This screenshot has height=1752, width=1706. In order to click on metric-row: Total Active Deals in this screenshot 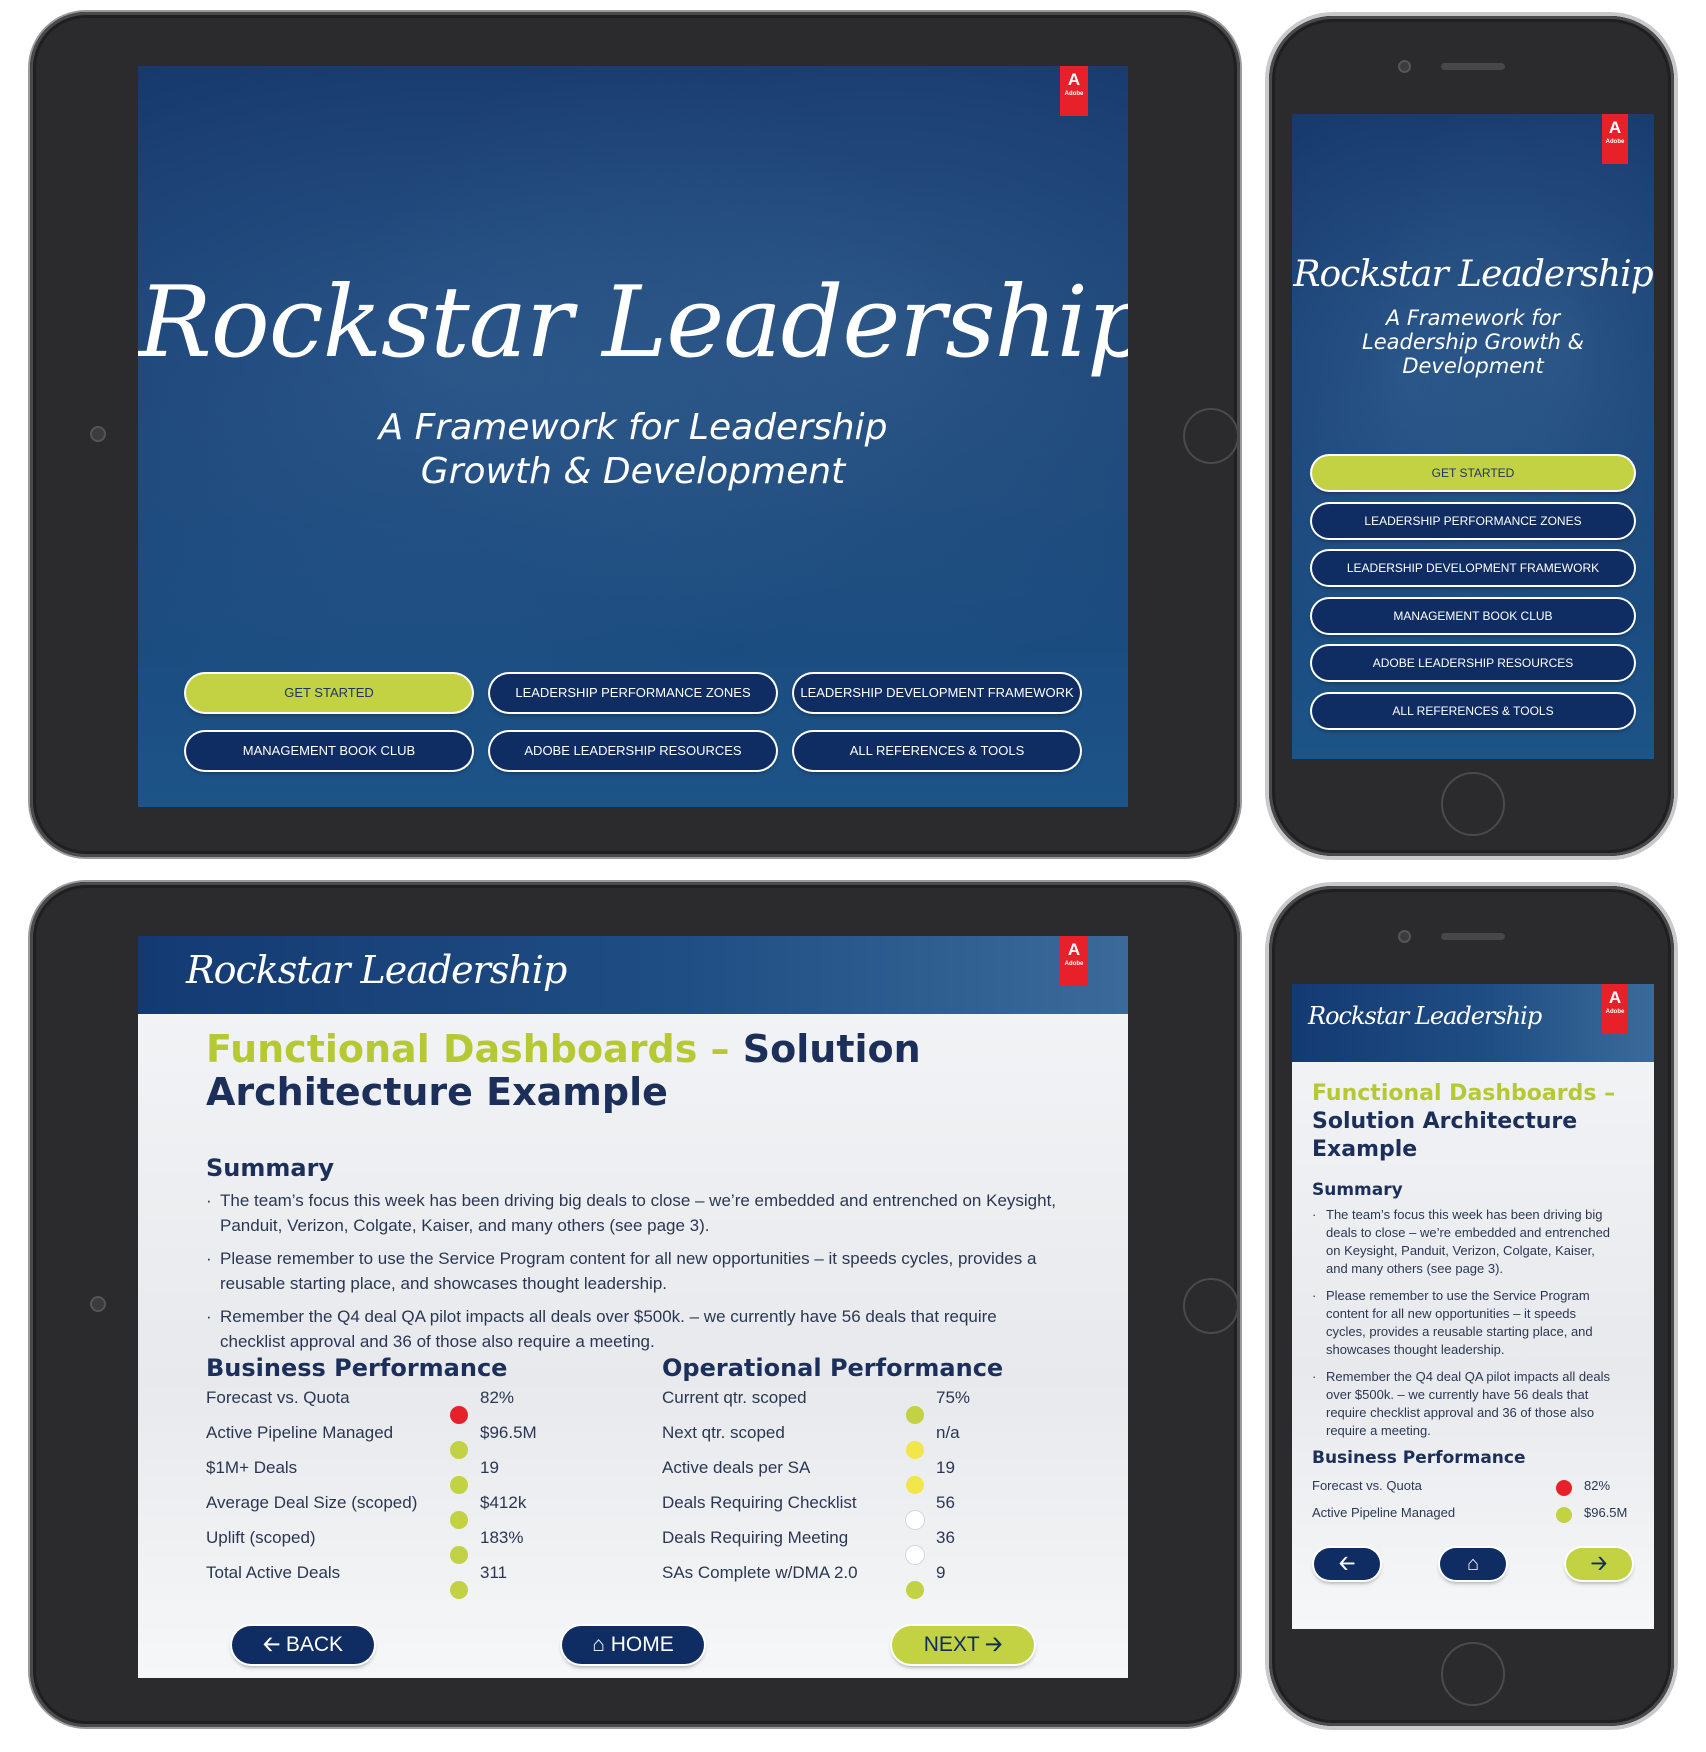, I will do `click(273, 1572)`.